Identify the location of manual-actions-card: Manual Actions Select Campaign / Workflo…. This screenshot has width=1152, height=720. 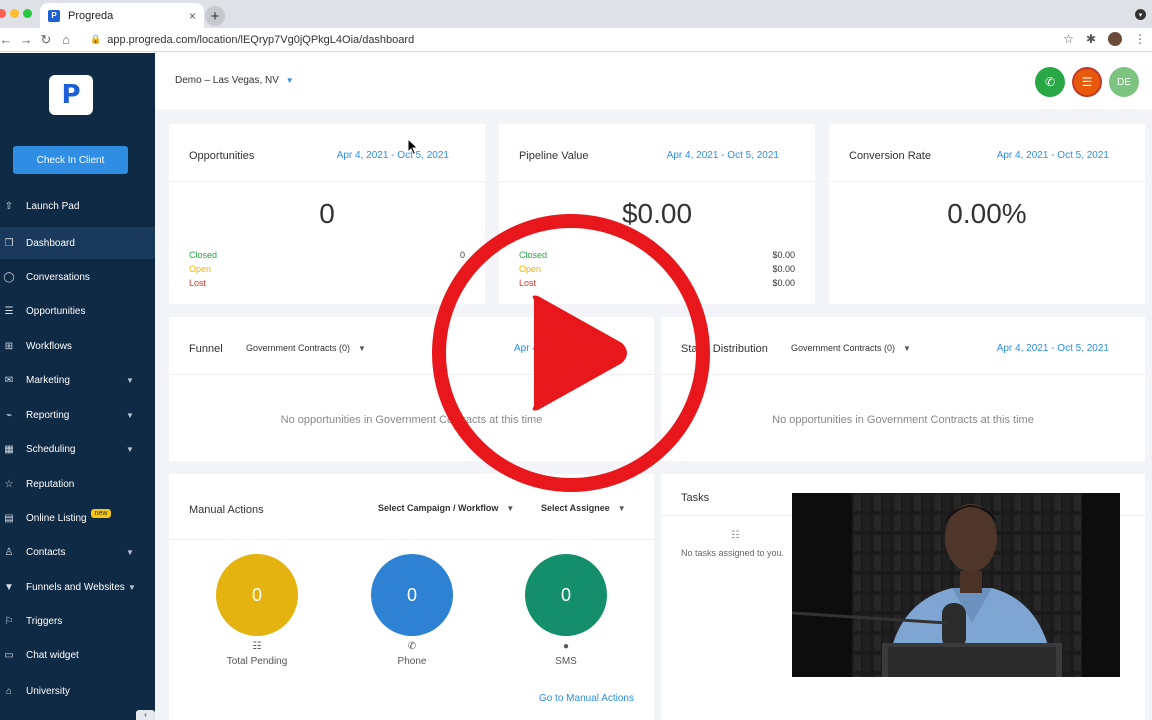
(411, 597).